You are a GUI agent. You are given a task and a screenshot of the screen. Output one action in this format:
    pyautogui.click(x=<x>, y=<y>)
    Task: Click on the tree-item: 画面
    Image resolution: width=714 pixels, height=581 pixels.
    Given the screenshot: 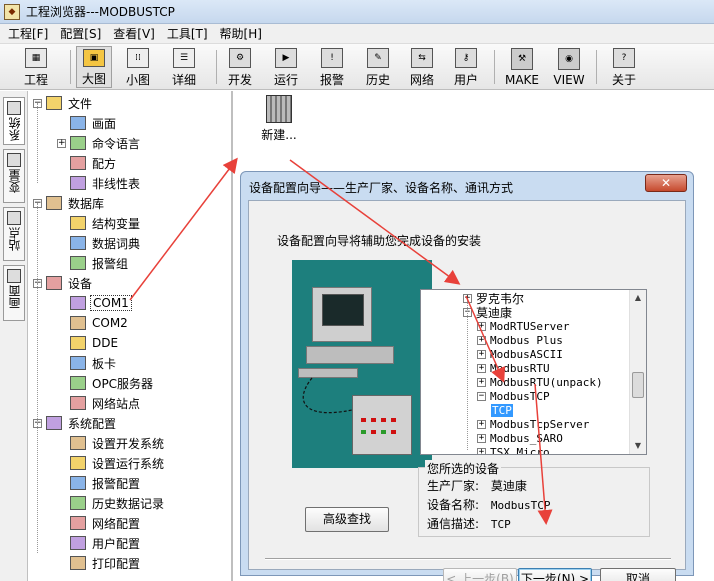 What is the action you would take?
    pyautogui.click(x=87, y=123)
    